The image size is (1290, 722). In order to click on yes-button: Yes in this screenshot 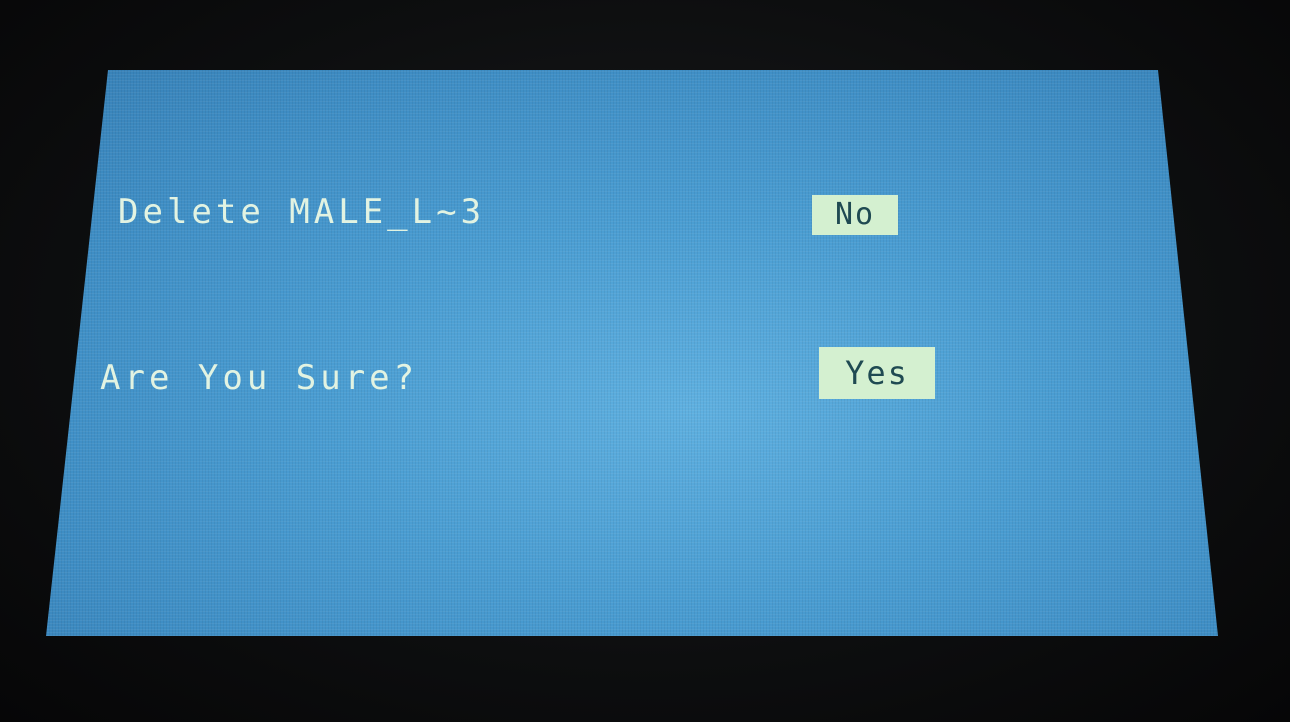, I will do `click(877, 373)`.